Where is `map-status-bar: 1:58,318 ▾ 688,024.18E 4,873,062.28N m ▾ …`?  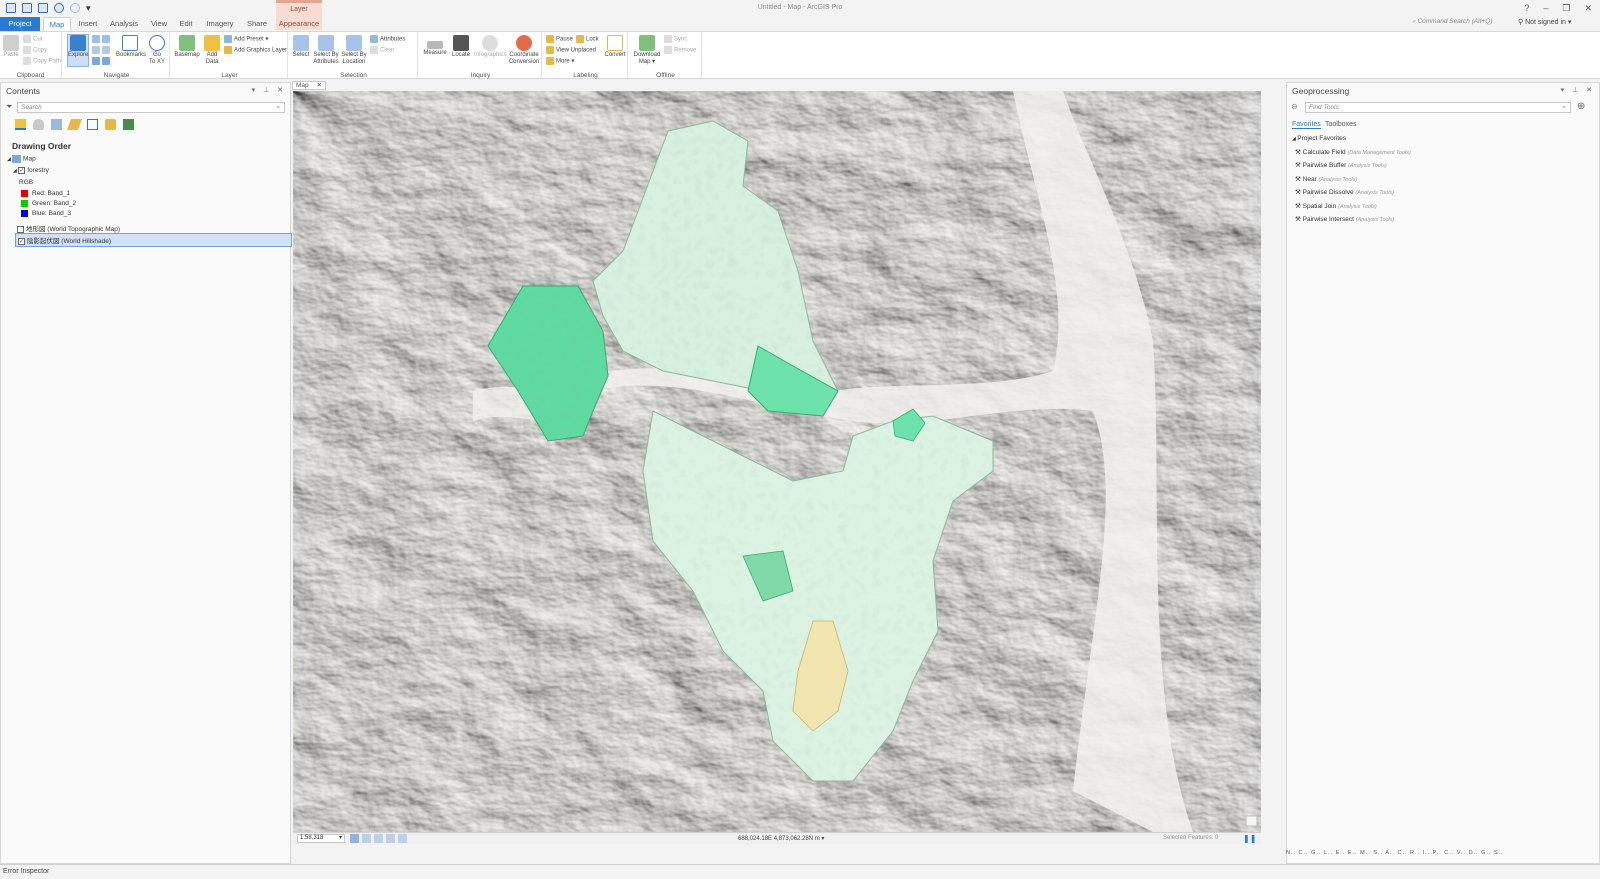 map-status-bar: 1:58,318 ▾ 688,024.18E 4,873,062.28N m ▾ … is located at coordinates (777, 838).